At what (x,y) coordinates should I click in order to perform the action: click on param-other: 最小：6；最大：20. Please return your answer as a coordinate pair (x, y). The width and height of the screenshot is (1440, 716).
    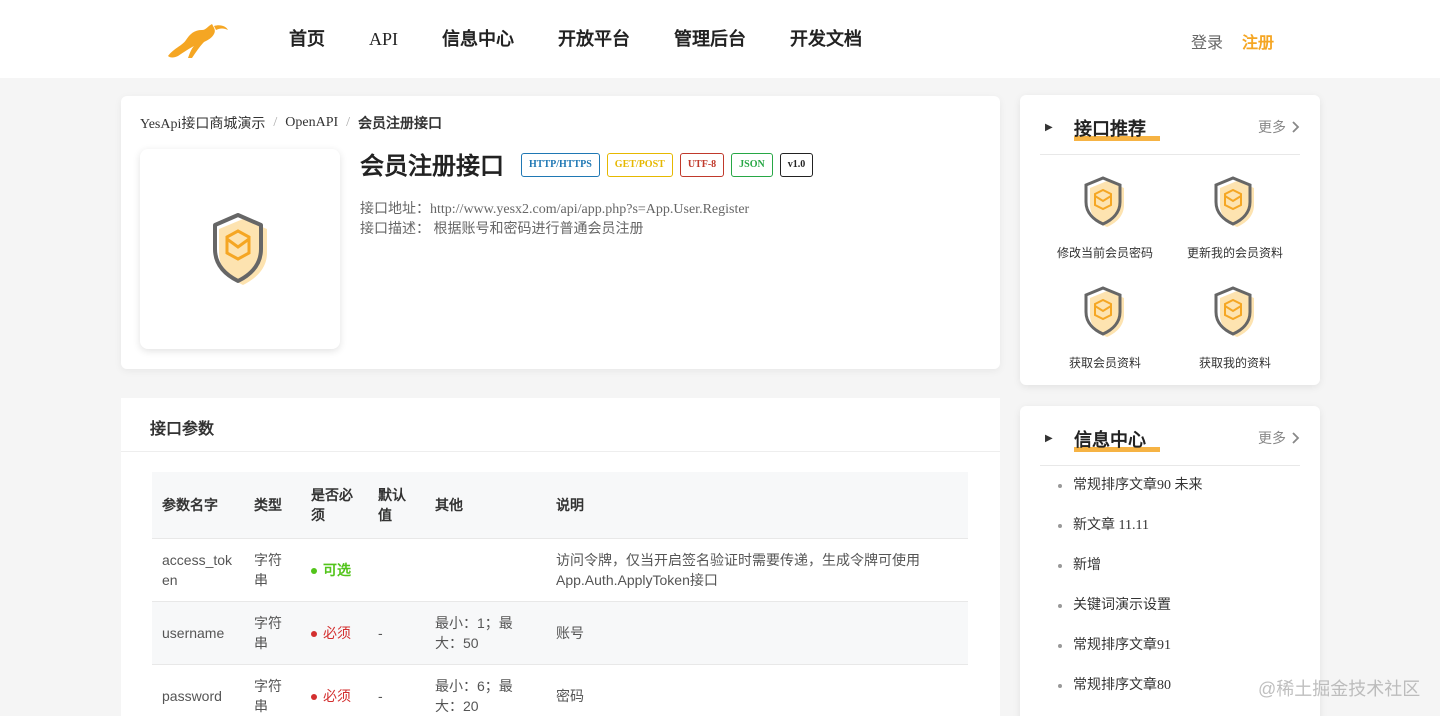
    Looking at the image, I should click on (485, 689).